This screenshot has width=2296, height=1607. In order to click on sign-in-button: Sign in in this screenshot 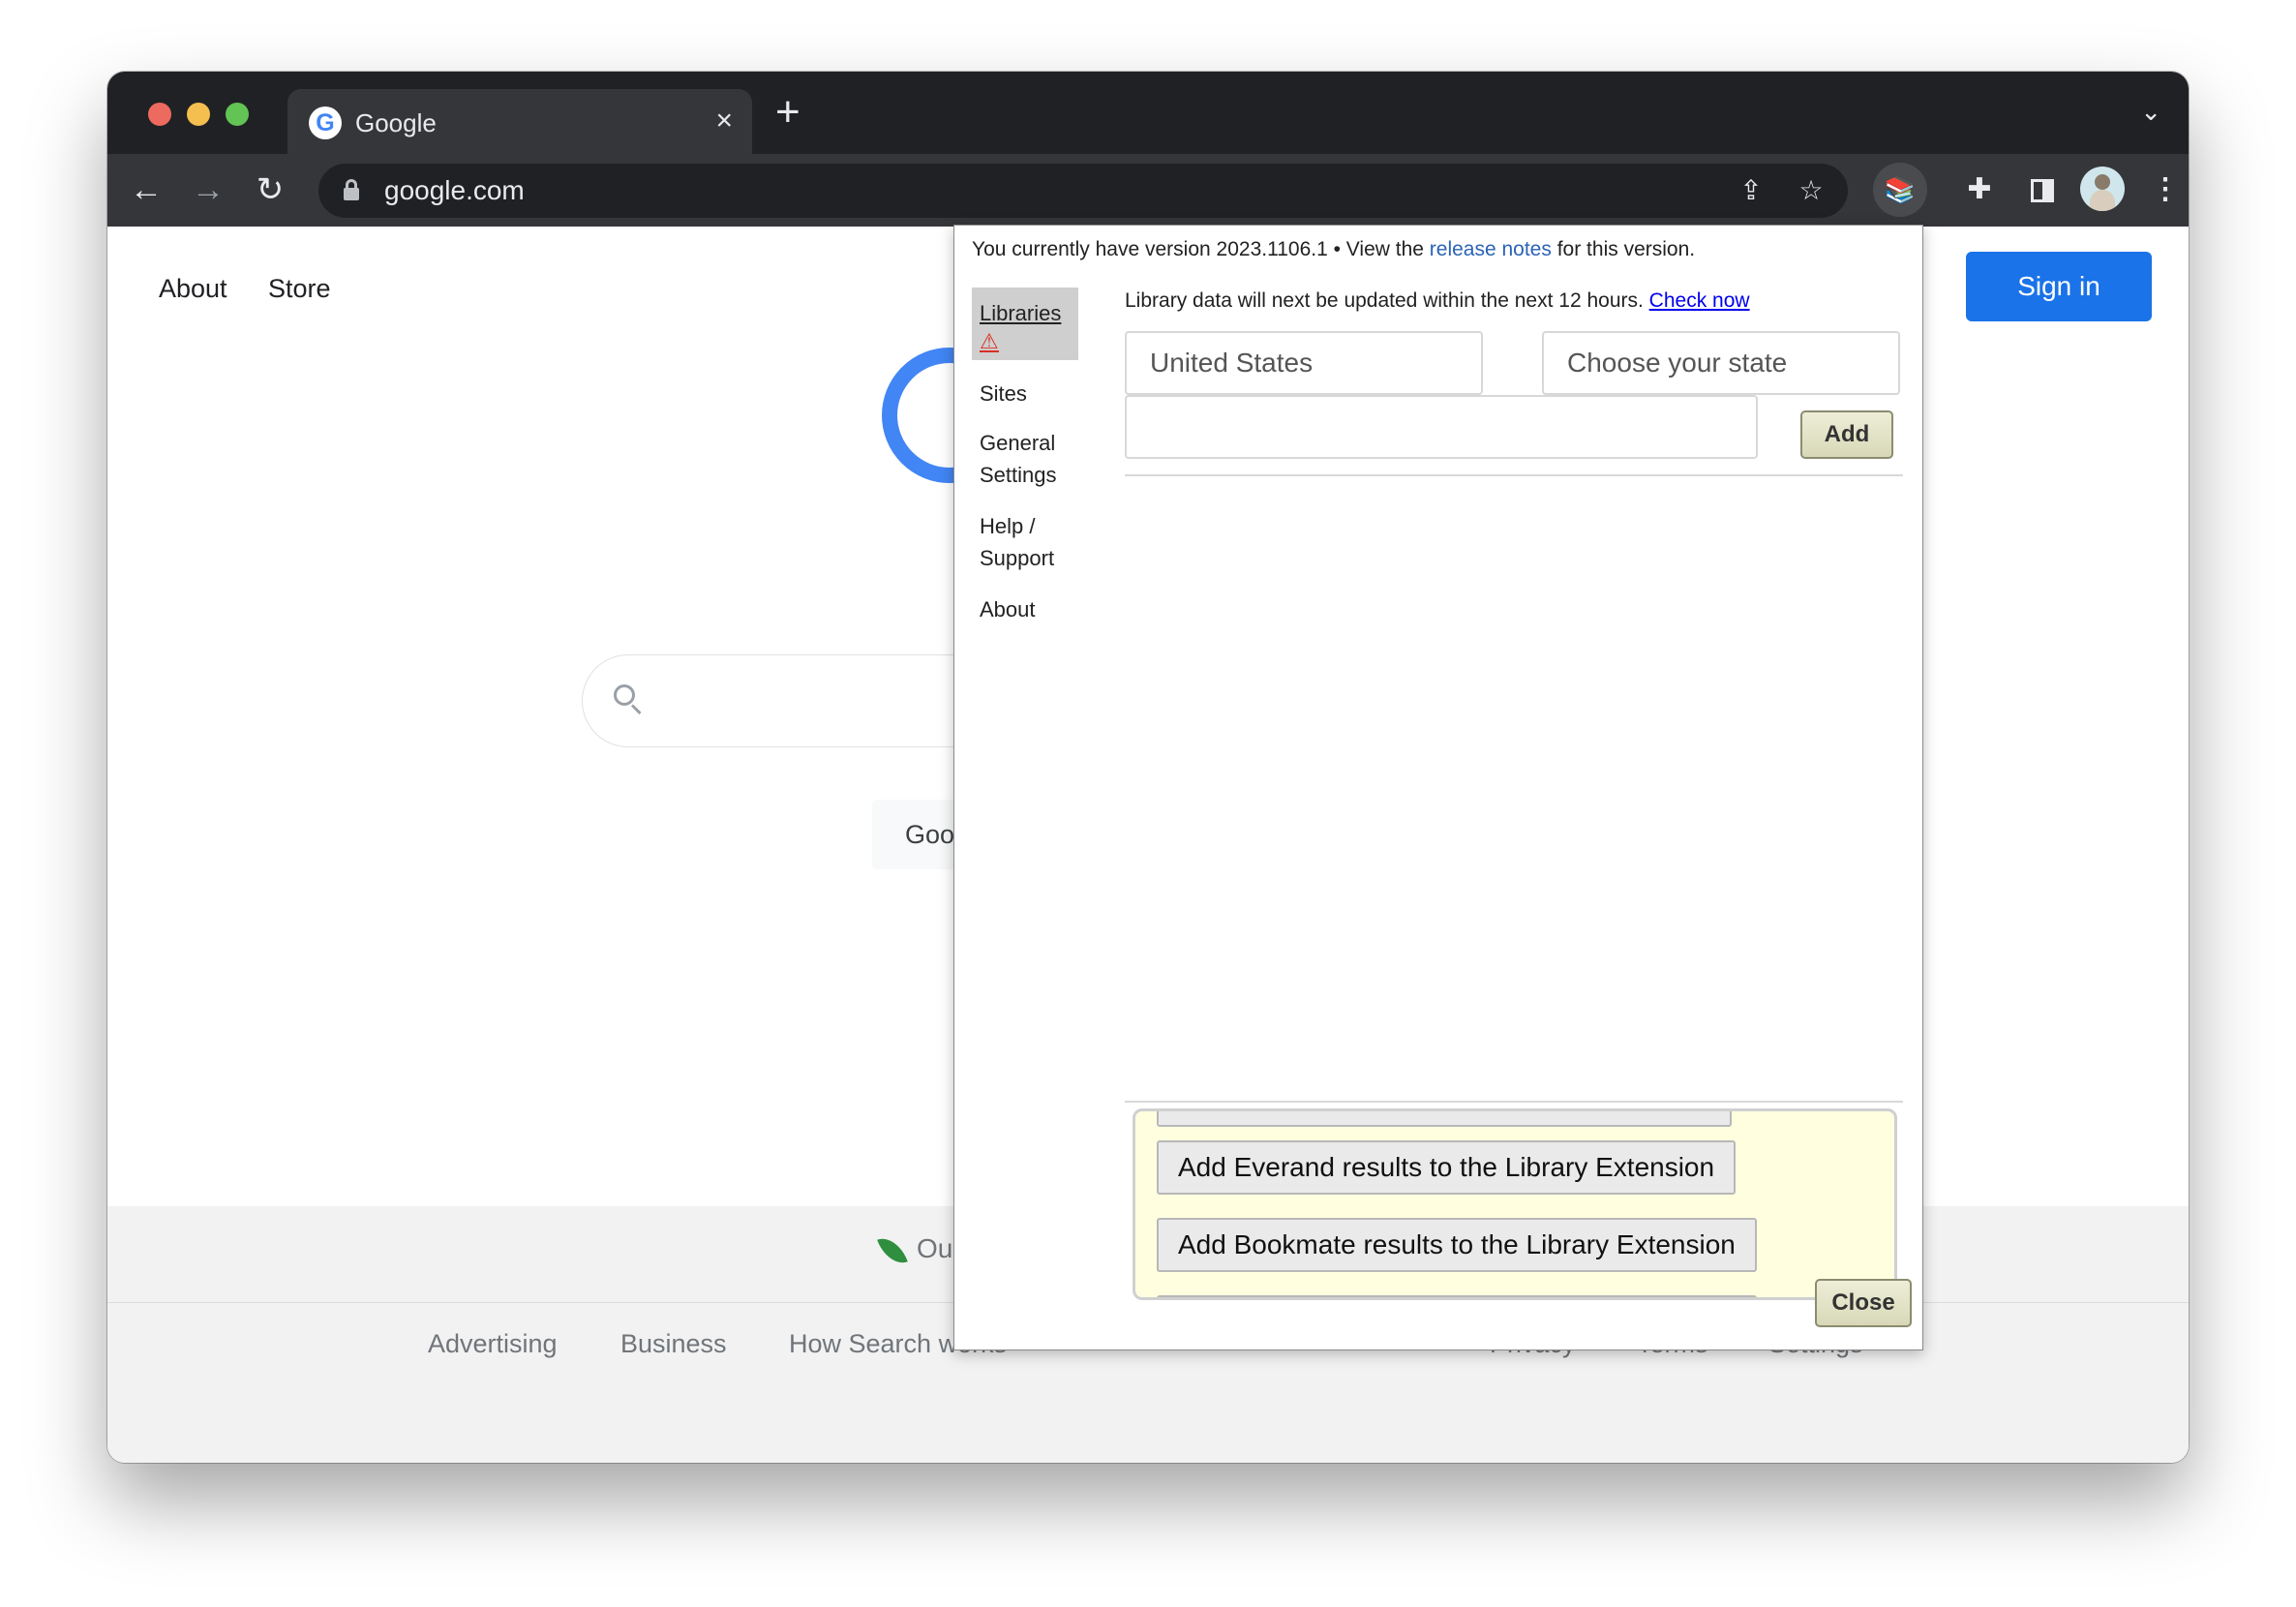, I will do `click(2059, 286)`.